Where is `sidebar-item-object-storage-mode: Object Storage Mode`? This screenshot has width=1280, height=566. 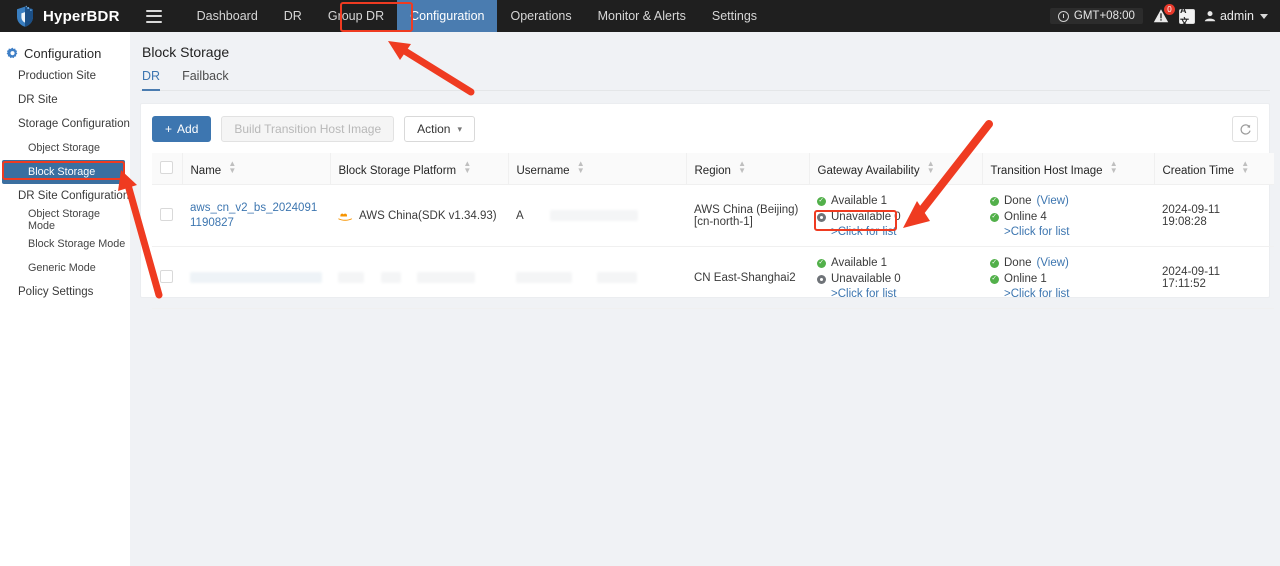 sidebar-item-object-storage-mode: Object Storage Mode is located at coordinates (65, 220).